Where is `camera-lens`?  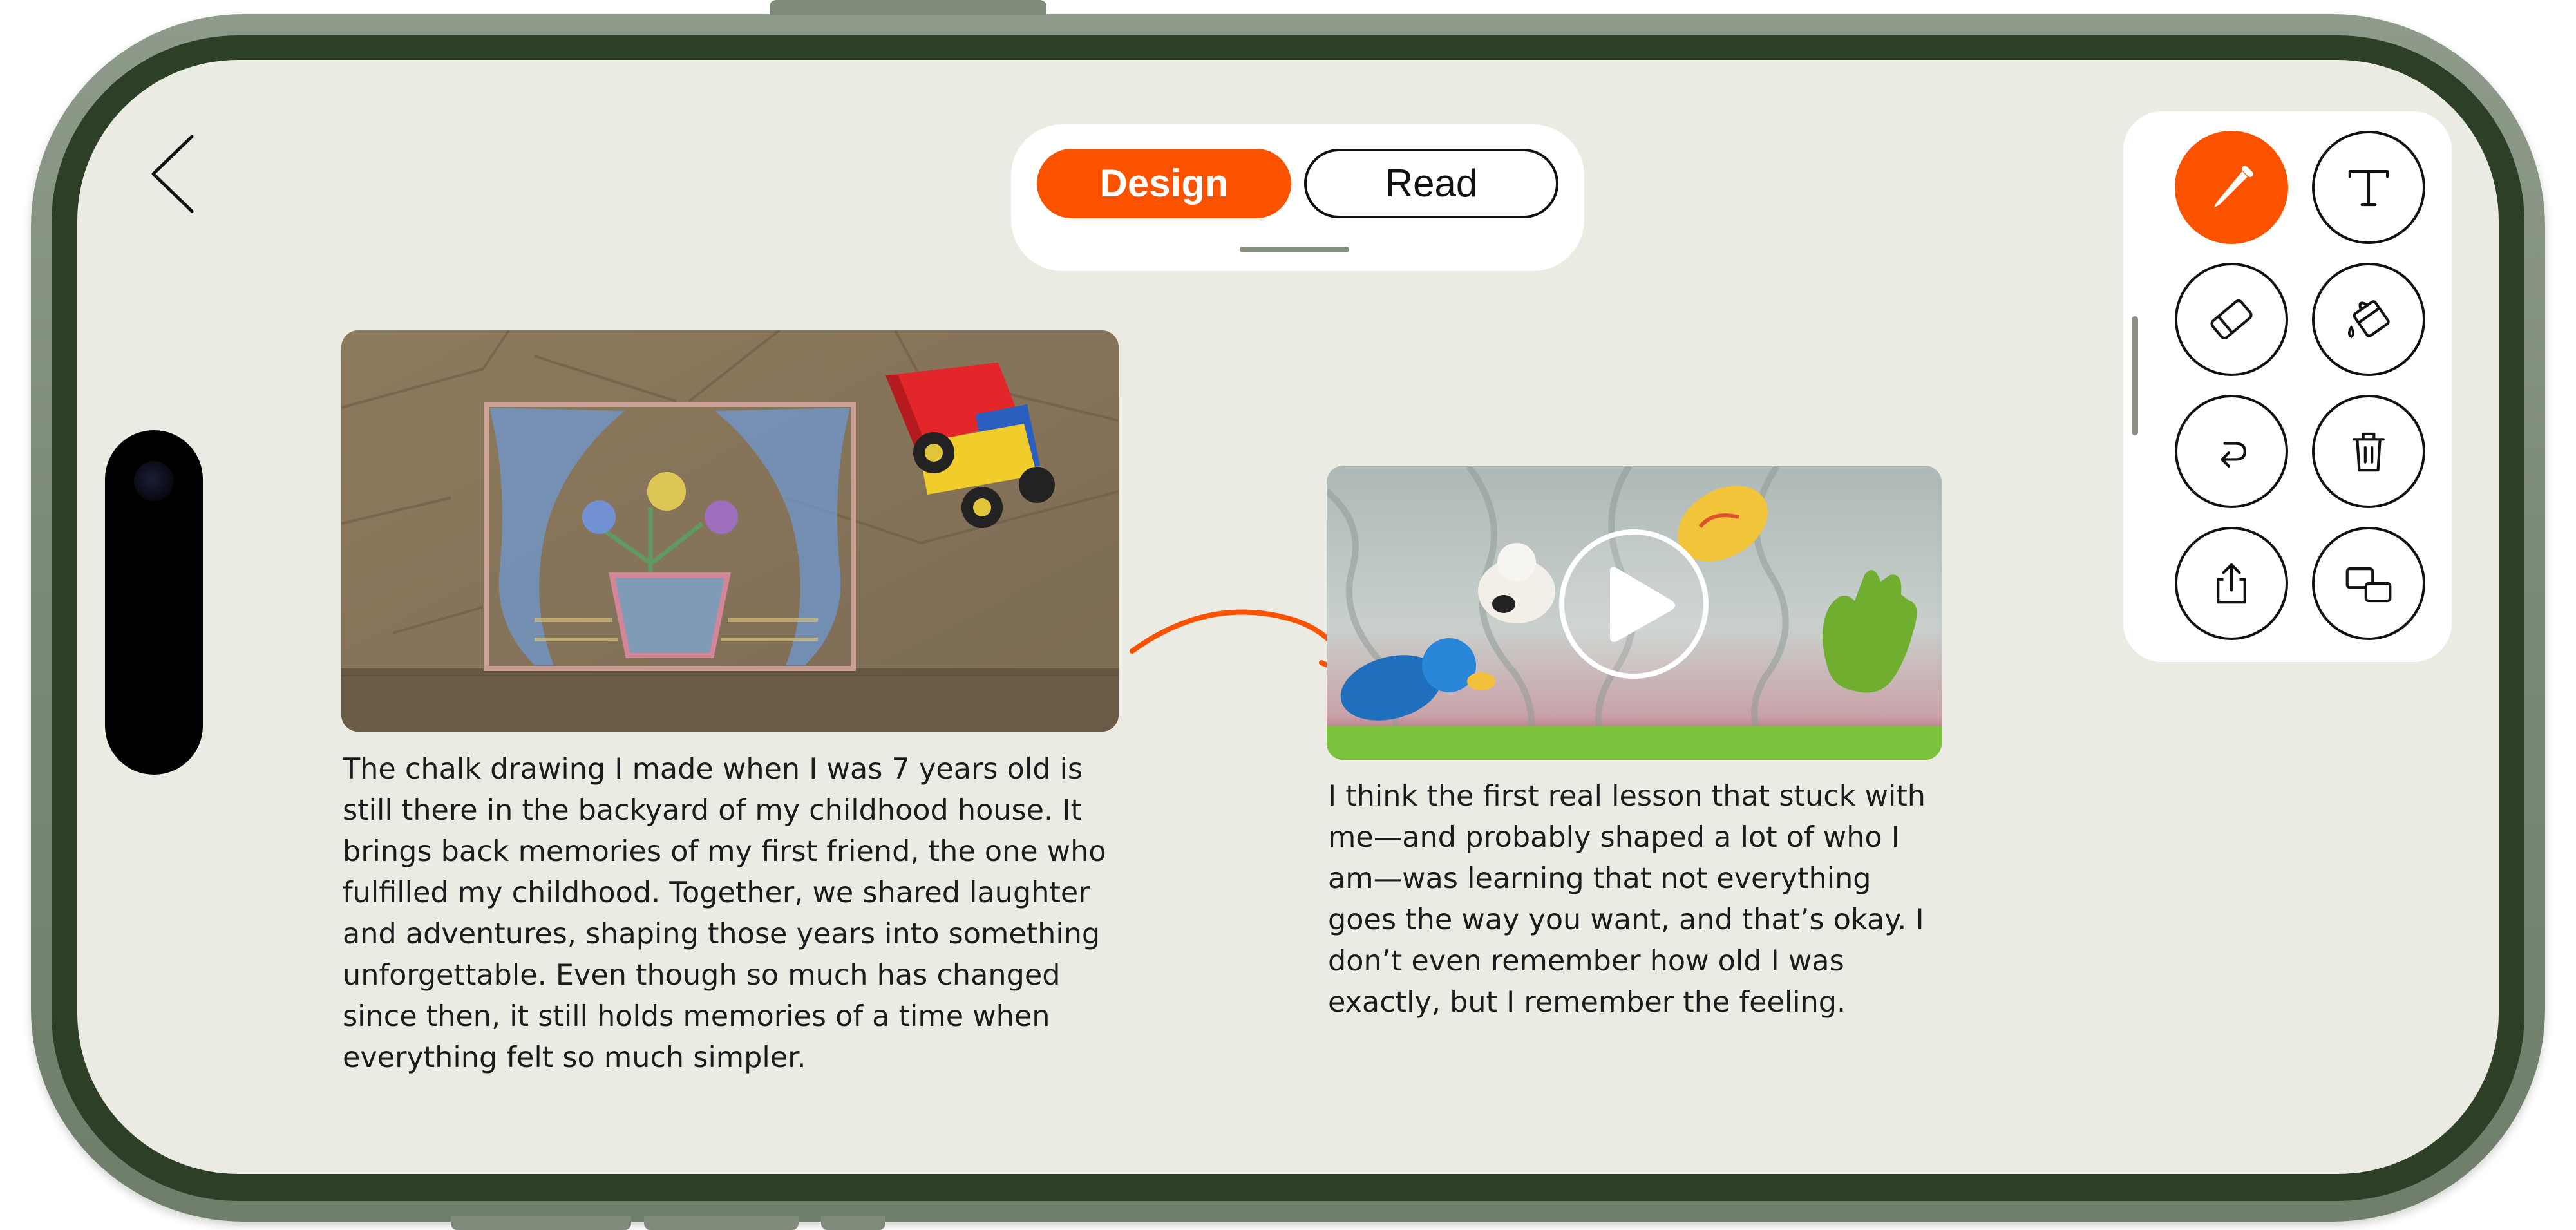
camera-lens is located at coordinates (154, 481).